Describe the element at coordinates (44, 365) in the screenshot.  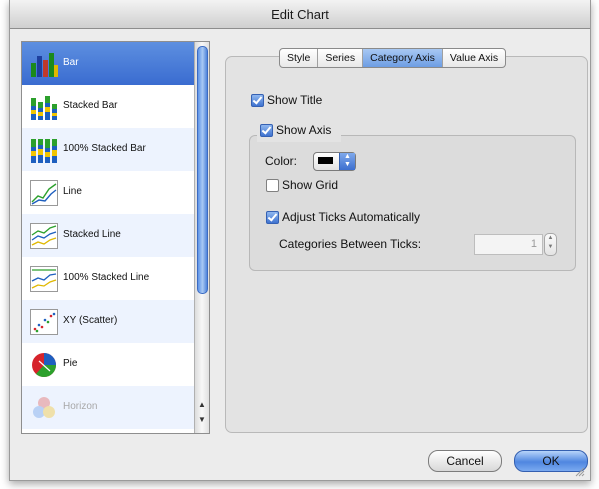
I see `pie-chart-icon` at that location.